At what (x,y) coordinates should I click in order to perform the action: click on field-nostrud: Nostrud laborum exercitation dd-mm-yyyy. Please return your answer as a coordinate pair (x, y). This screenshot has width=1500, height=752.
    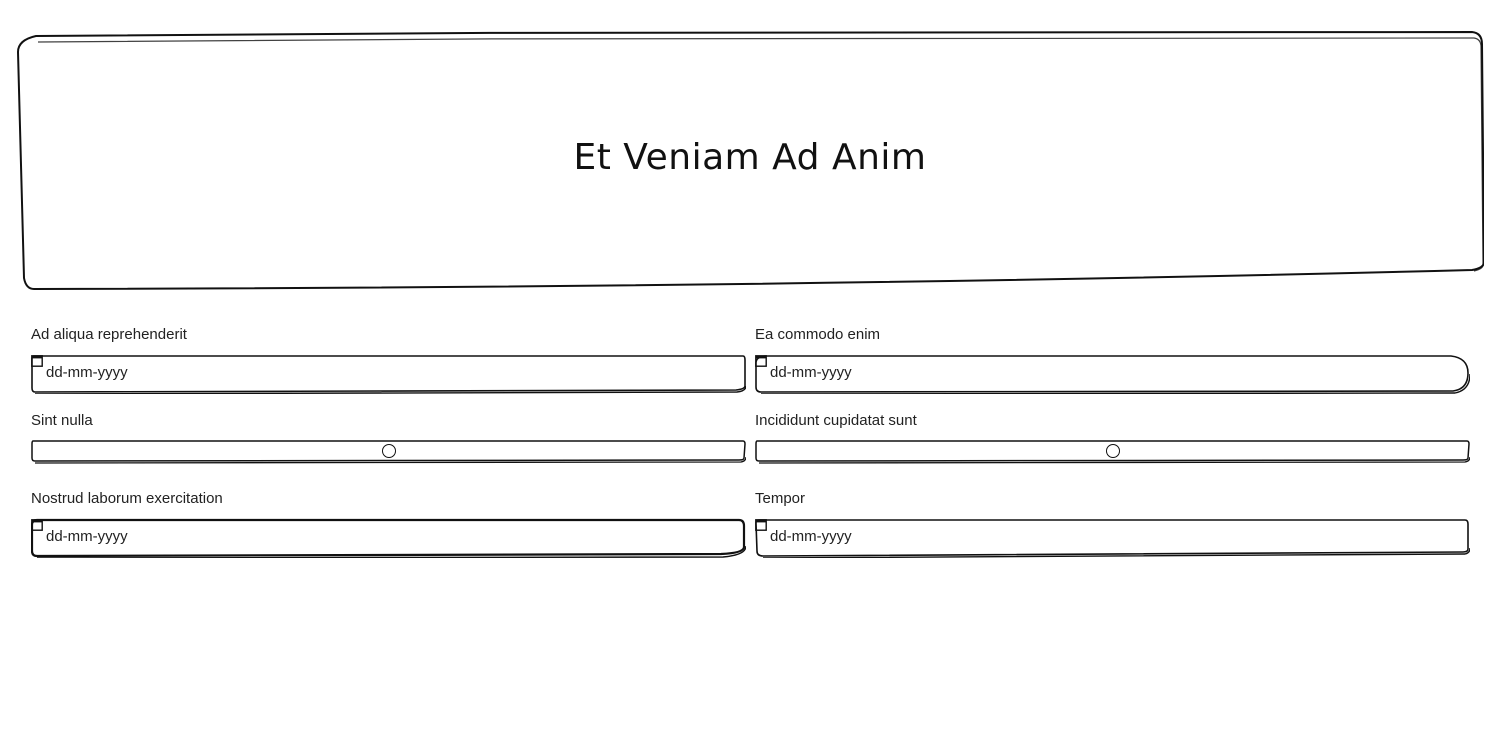
    Looking at the image, I should click on (388, 523).